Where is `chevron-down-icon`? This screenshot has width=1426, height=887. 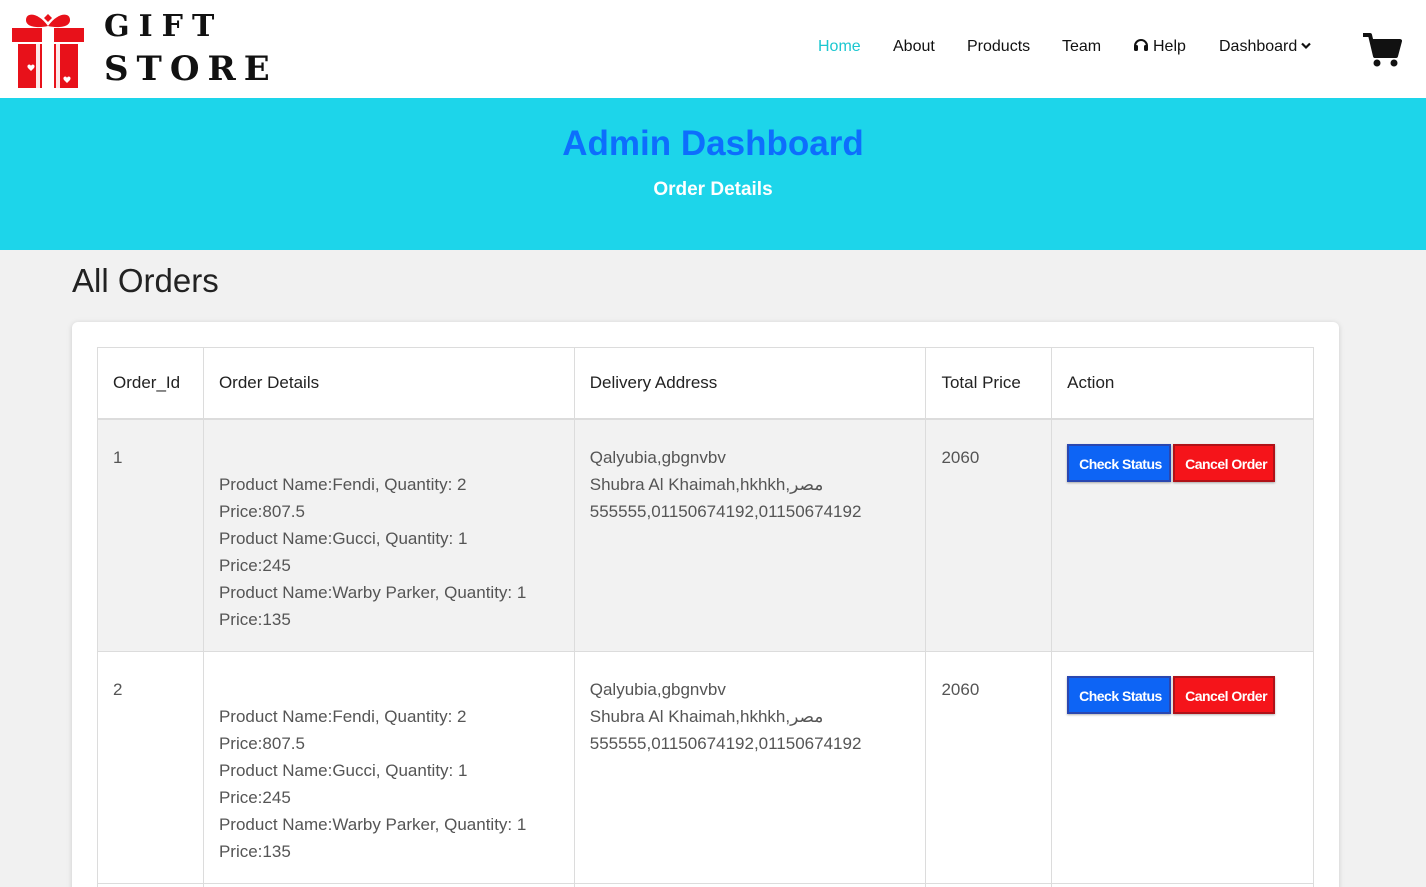
chevron-down-icon is located at coordinates (1306, 46).